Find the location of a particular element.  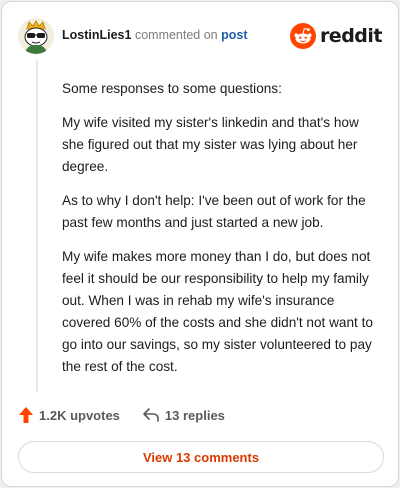

user-avatar is located at coordinates (36, 36).